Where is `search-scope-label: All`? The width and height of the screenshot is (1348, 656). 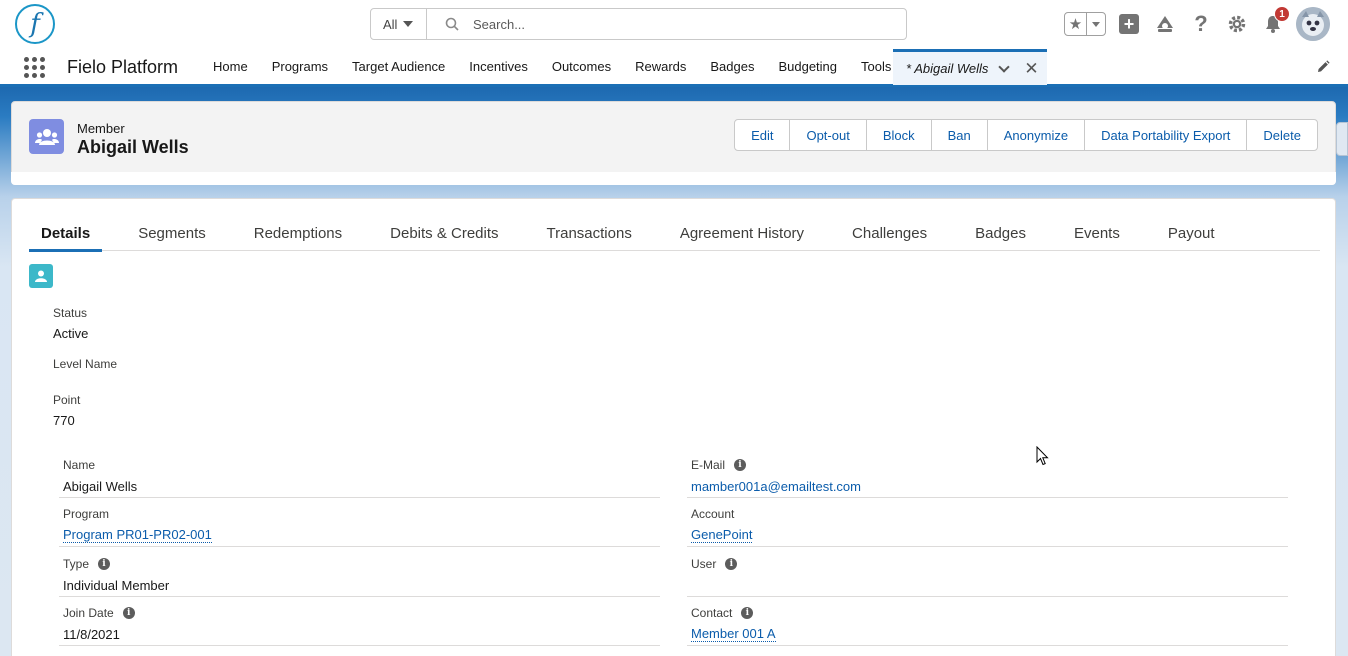 search-scope-label: All is located at coordinates (390, 24).